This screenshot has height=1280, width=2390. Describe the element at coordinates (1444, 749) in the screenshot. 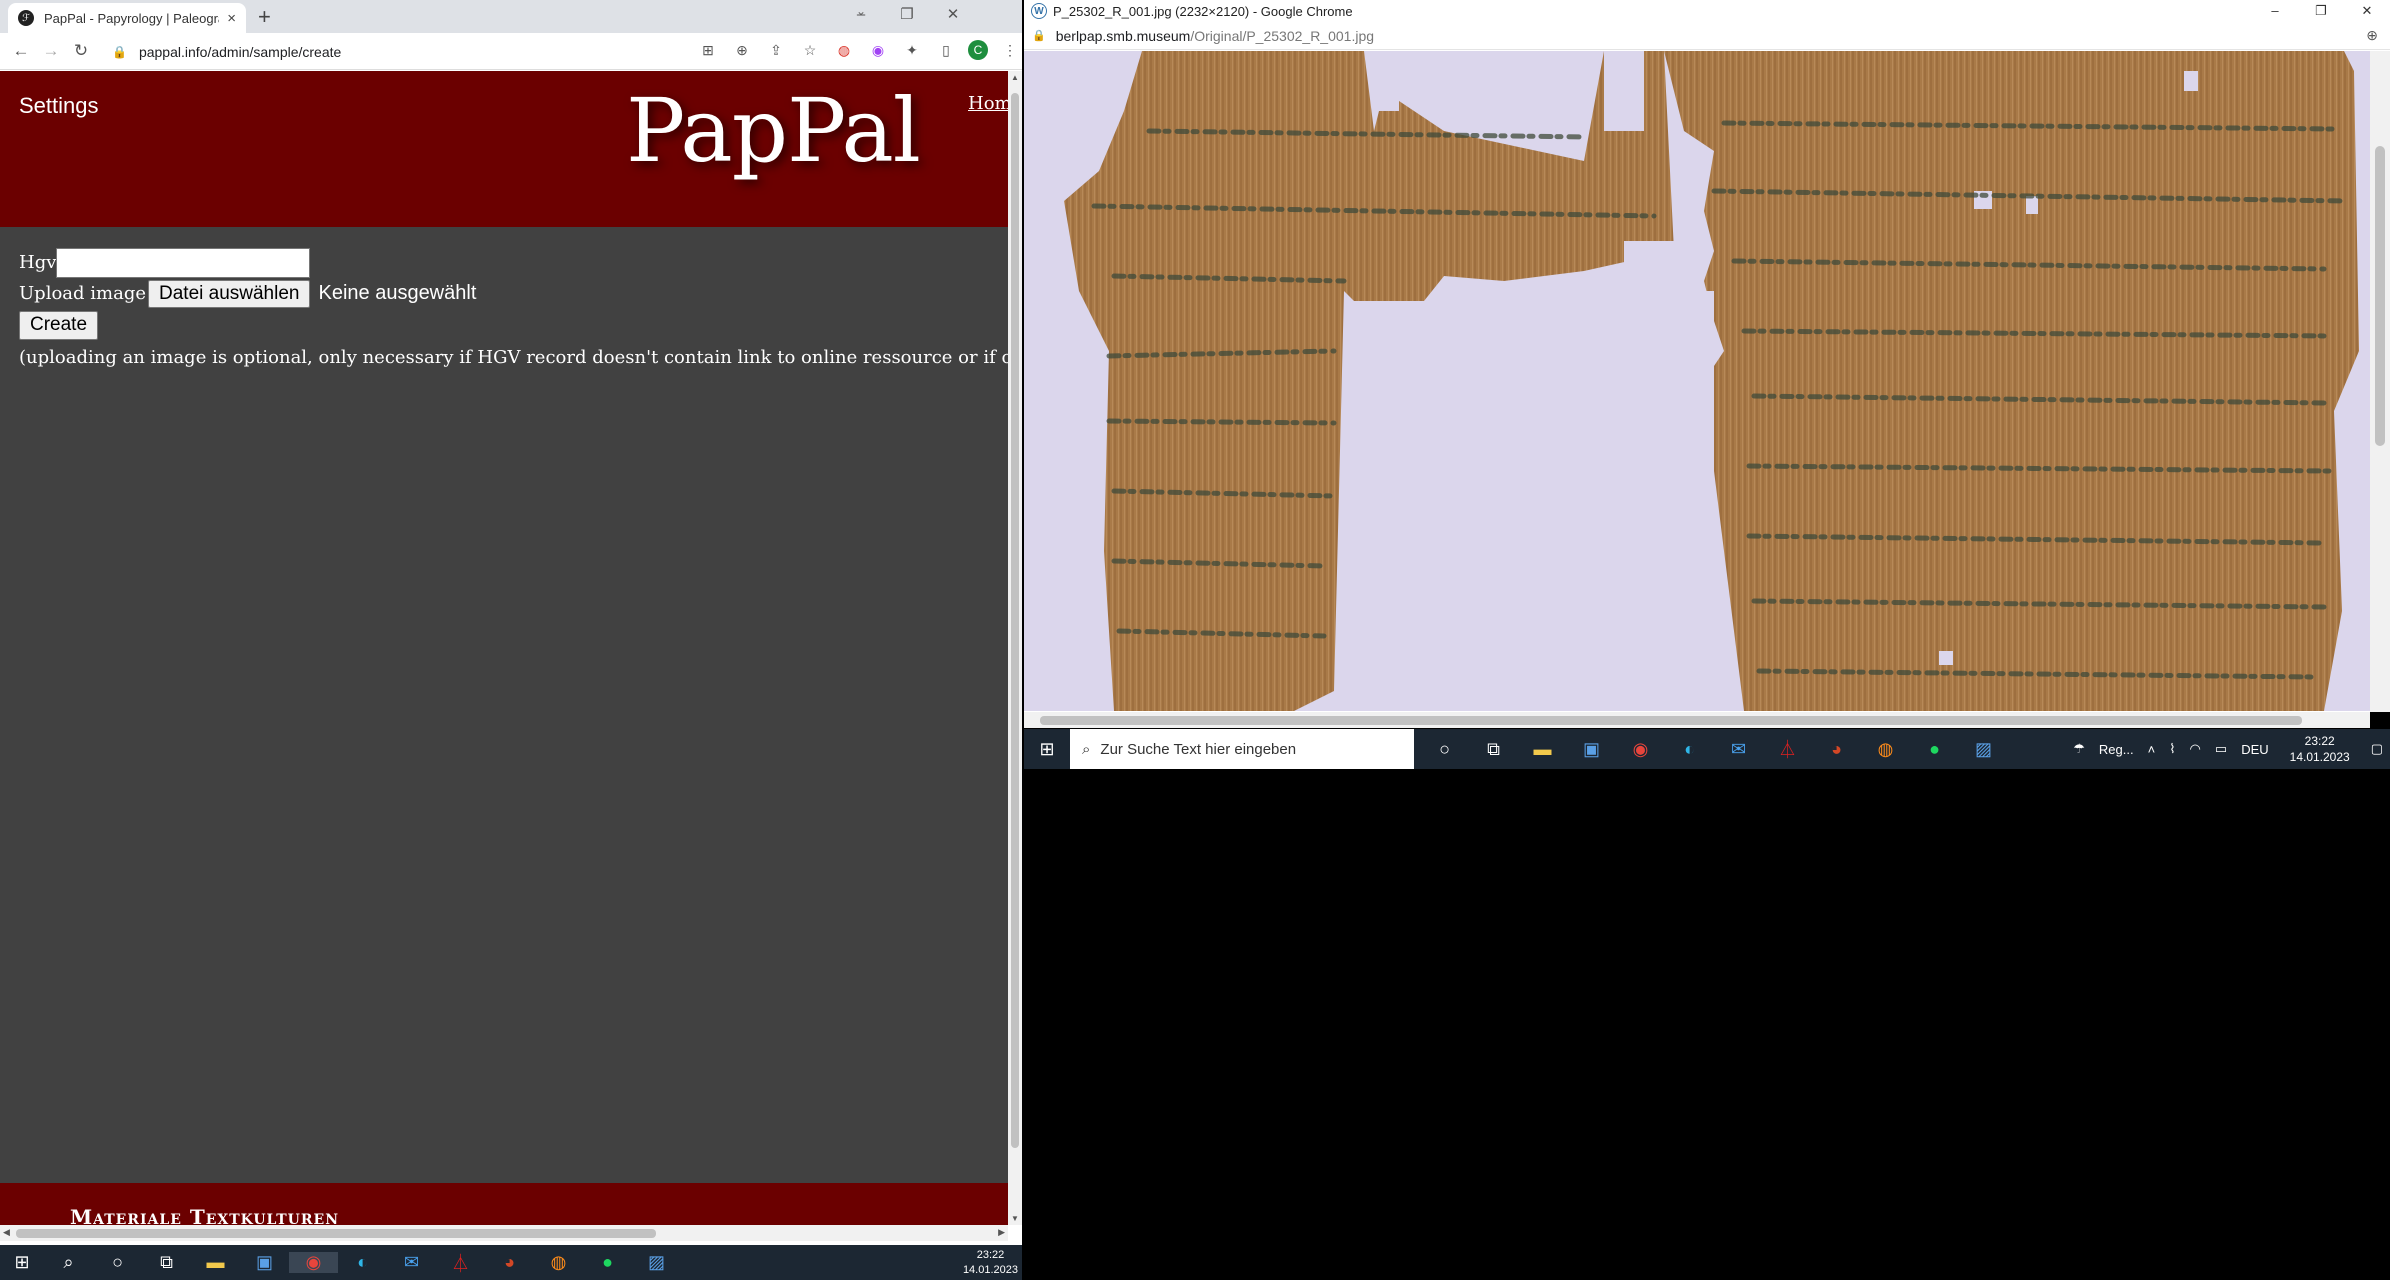

I see `cortana-icon: ○` at that location.